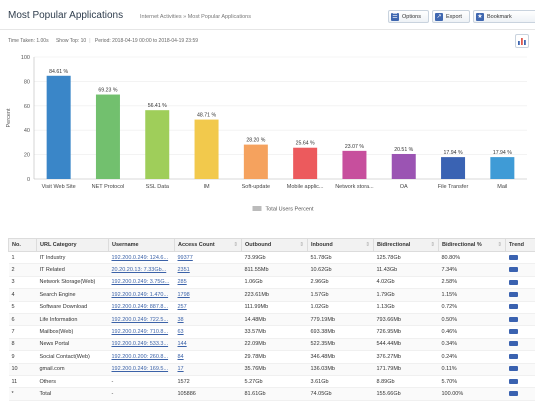 This screenshot has height=413, width=535. What do you see at coordinates (22, 345) in the screenshot?
I see `cell-no: 8` at bounding box center [22, 345].